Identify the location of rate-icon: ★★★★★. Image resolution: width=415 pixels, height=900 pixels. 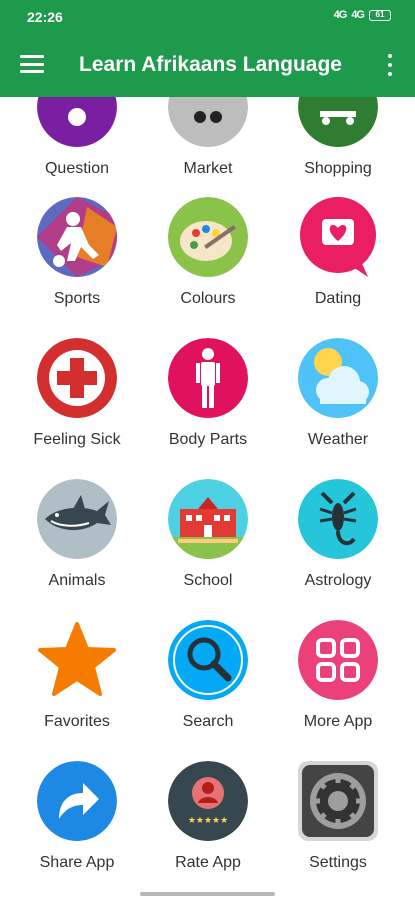
(208, 801).